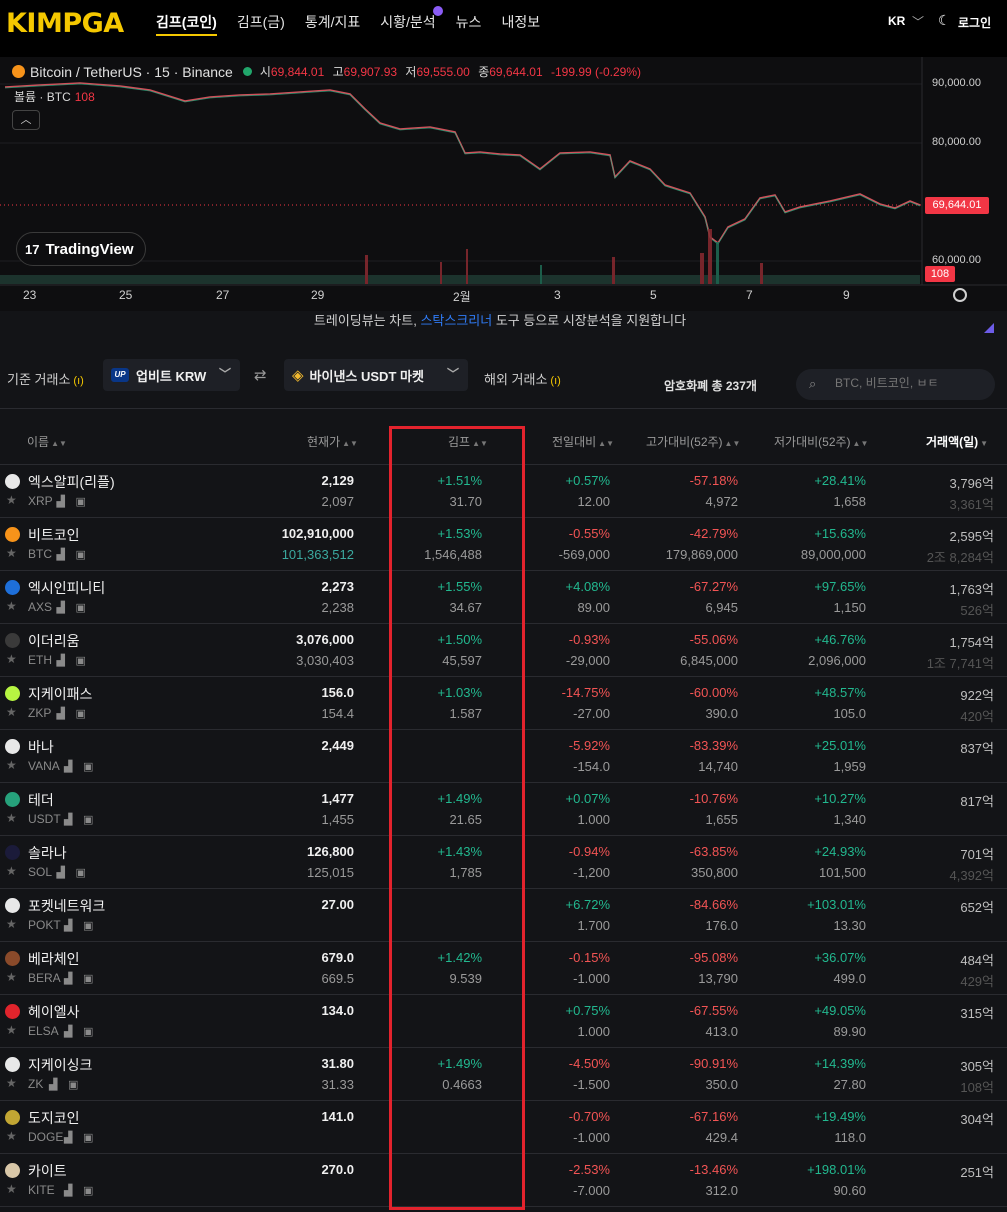  What do you see at coordinates (972, 589) in the screenshot?
I see `krw-volume: 1,763억` at bounding box center [972, 589].